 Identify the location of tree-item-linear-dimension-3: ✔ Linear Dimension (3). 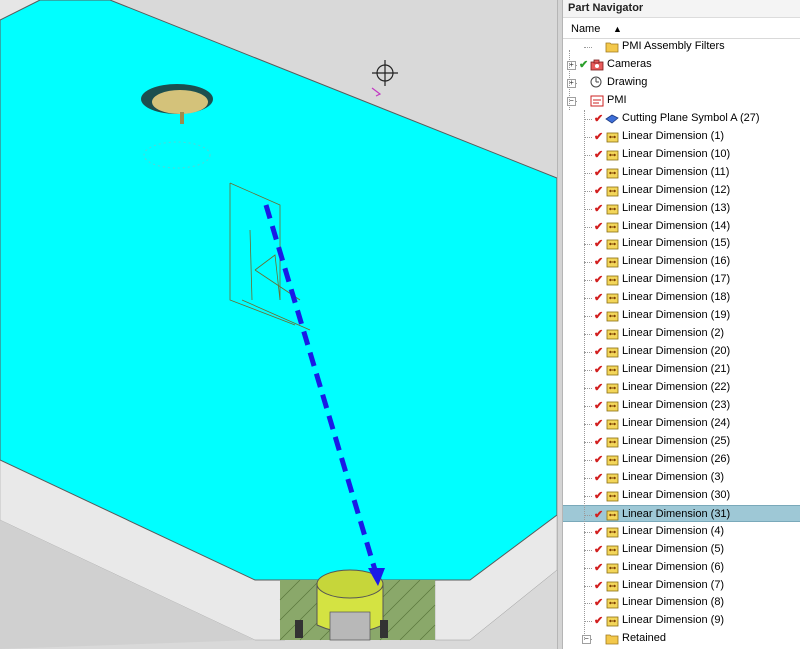
(681, 477).